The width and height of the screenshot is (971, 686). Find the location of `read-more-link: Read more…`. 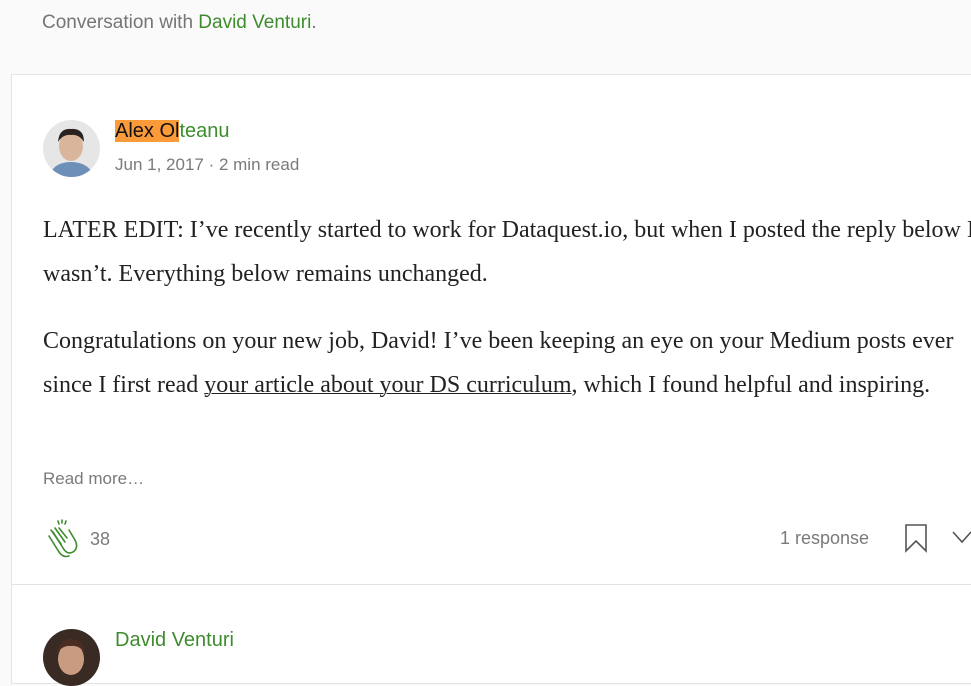

read-more-link: Read more… is located at coordinates (93, 479).